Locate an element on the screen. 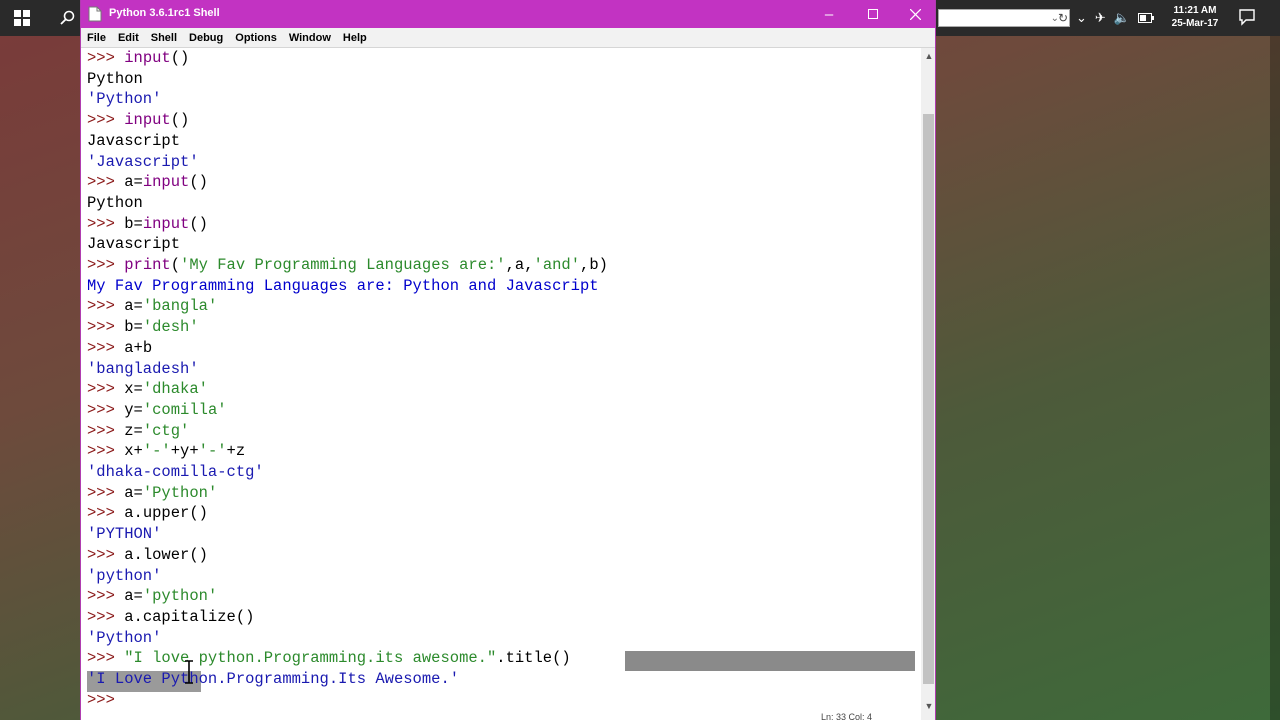 This screenshot has height=720, width=1280. chevron-down-icon: ⌄ is located at coordinates (1081, 18).